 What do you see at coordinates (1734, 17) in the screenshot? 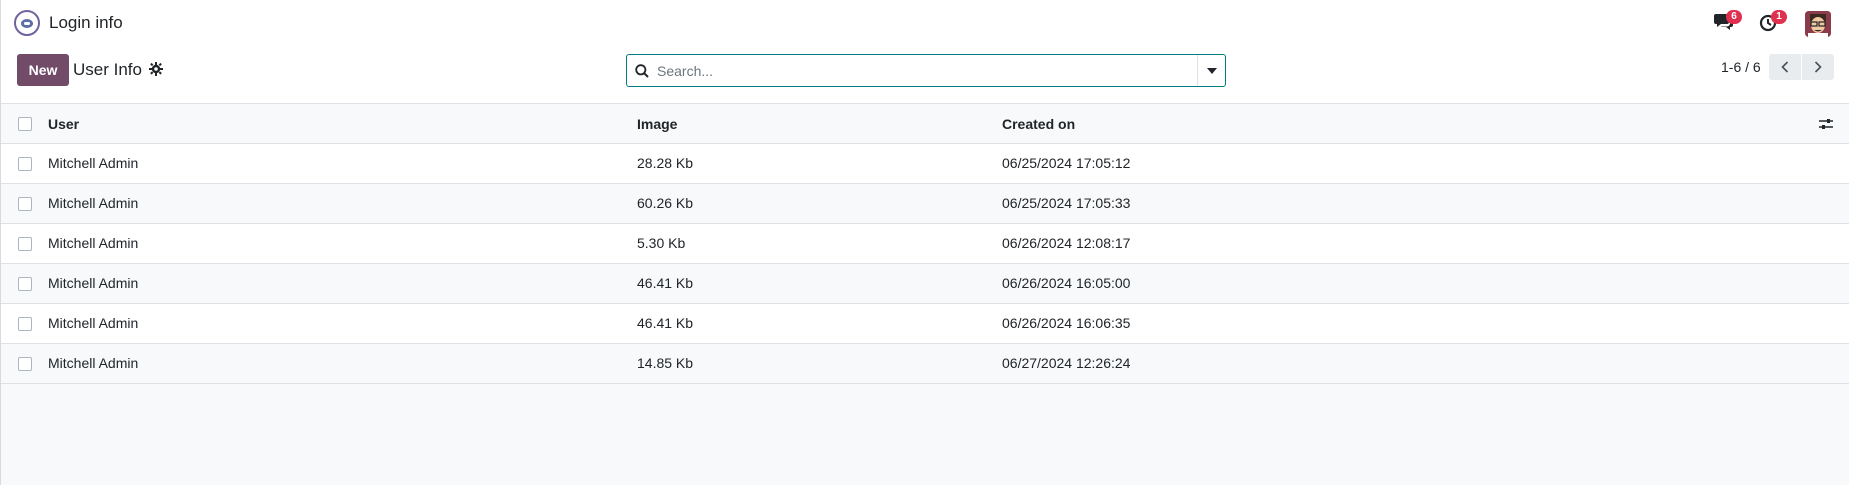
I see `messages-badge: 6` at bounding box center [1734, 17].